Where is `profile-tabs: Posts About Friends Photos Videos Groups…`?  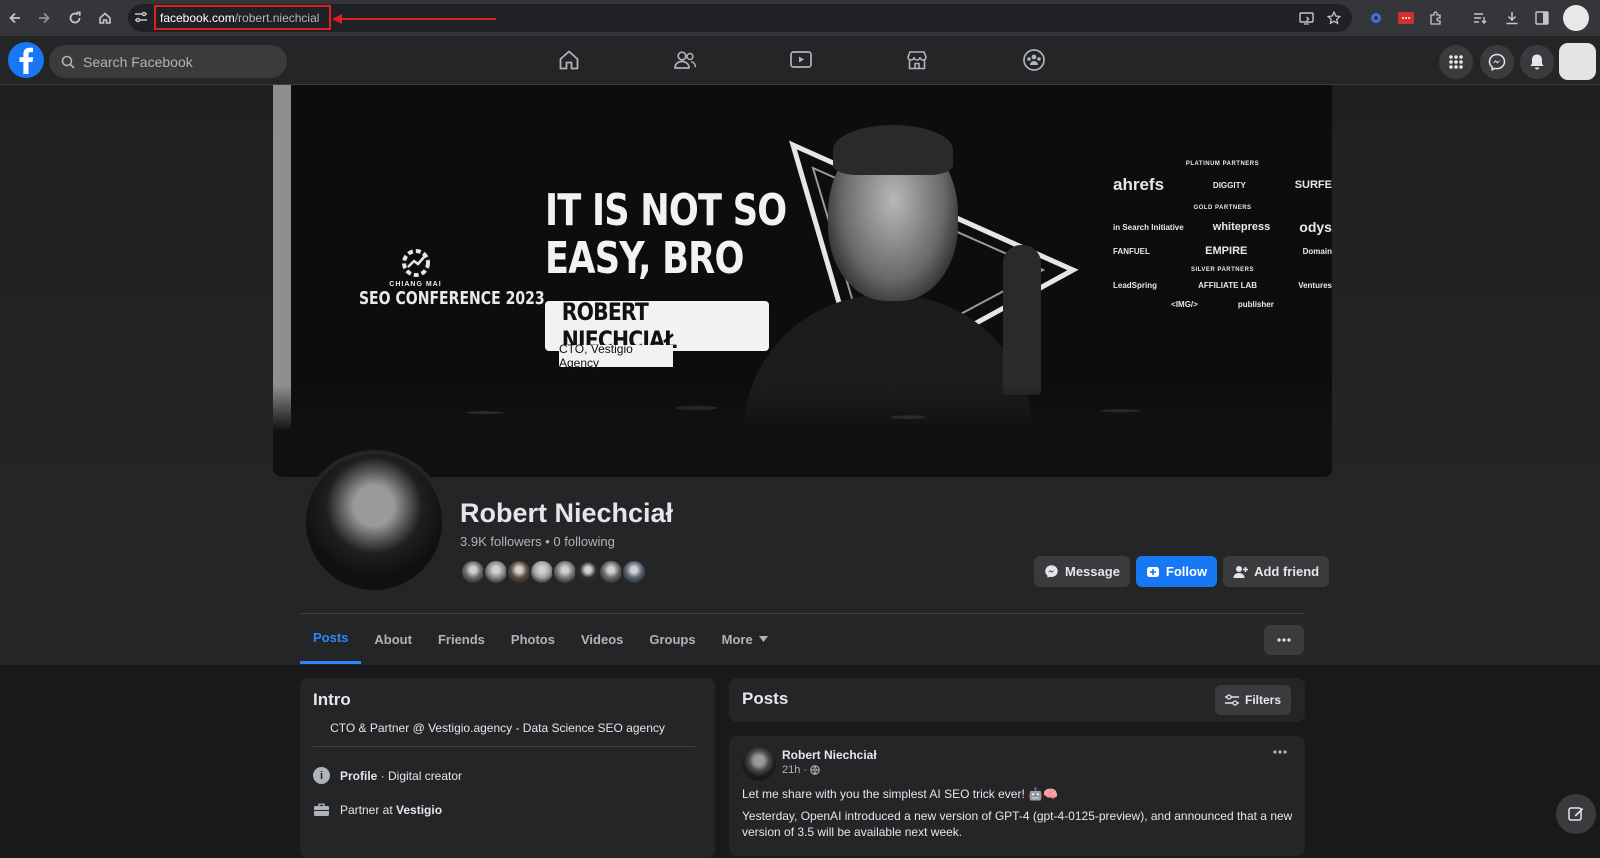
profile-tabs: Posts About Friends Photos Videos Groups… is located at coordinates (540, 639).